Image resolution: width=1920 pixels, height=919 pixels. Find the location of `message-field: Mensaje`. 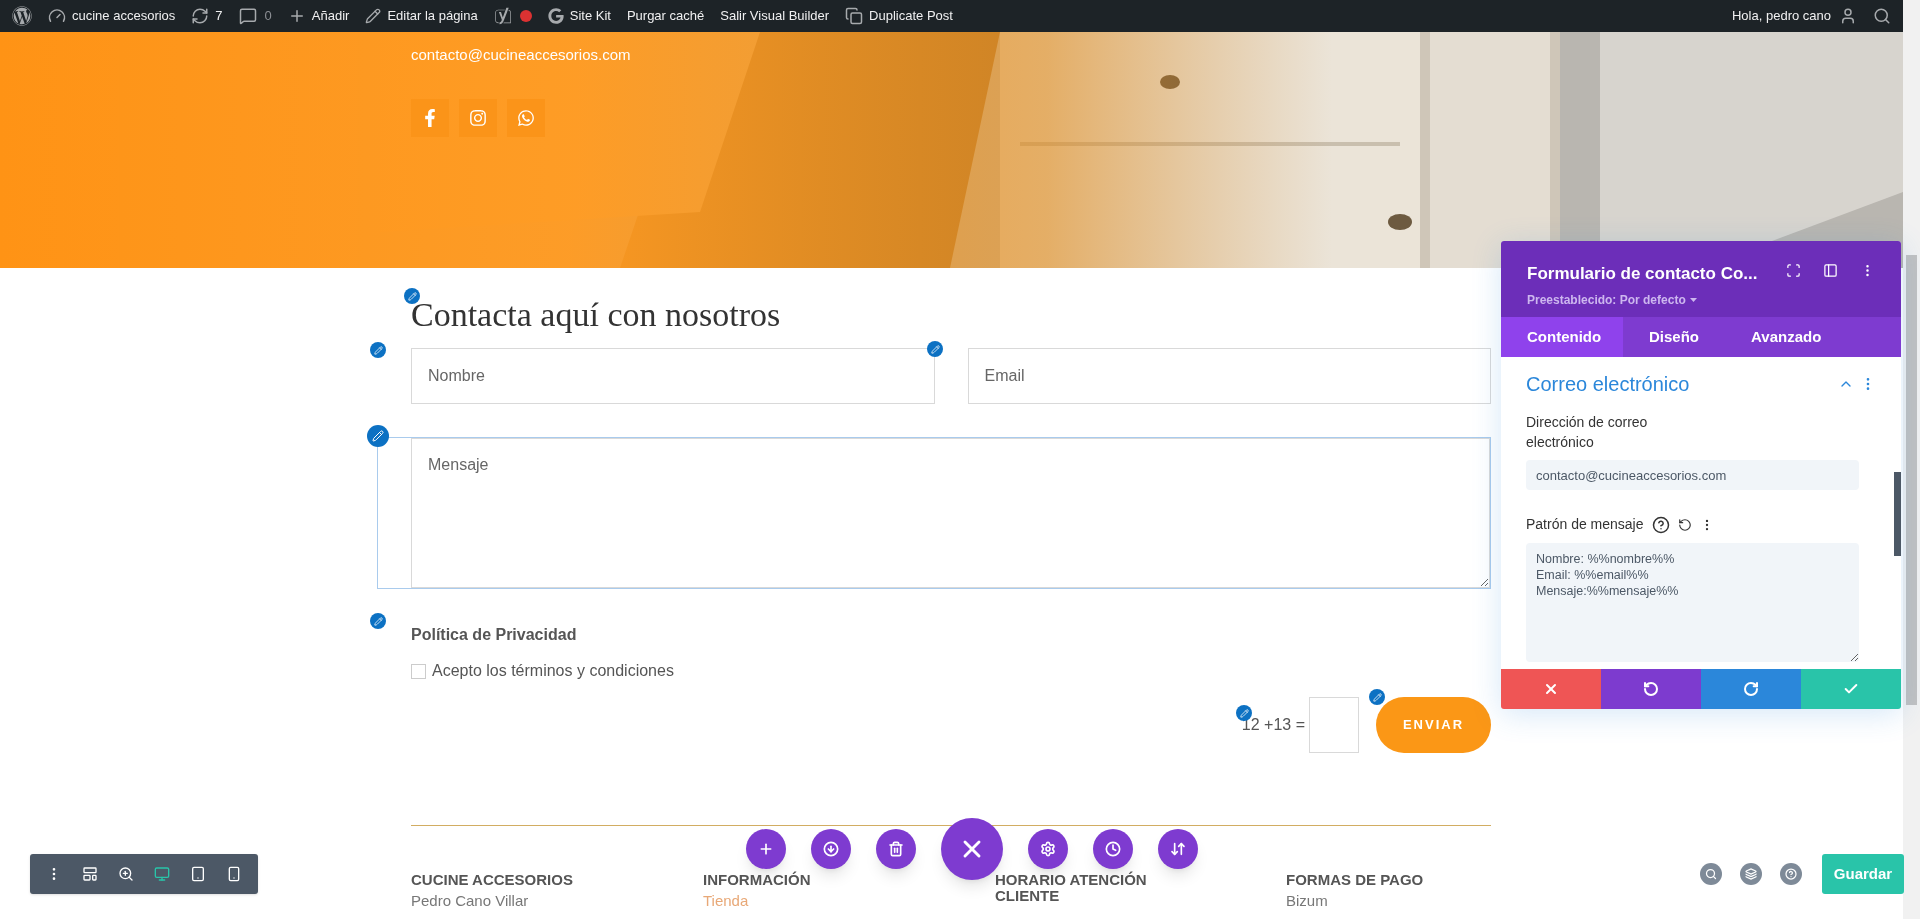

message-field: Mensaje is located at coordinates (950, 513).